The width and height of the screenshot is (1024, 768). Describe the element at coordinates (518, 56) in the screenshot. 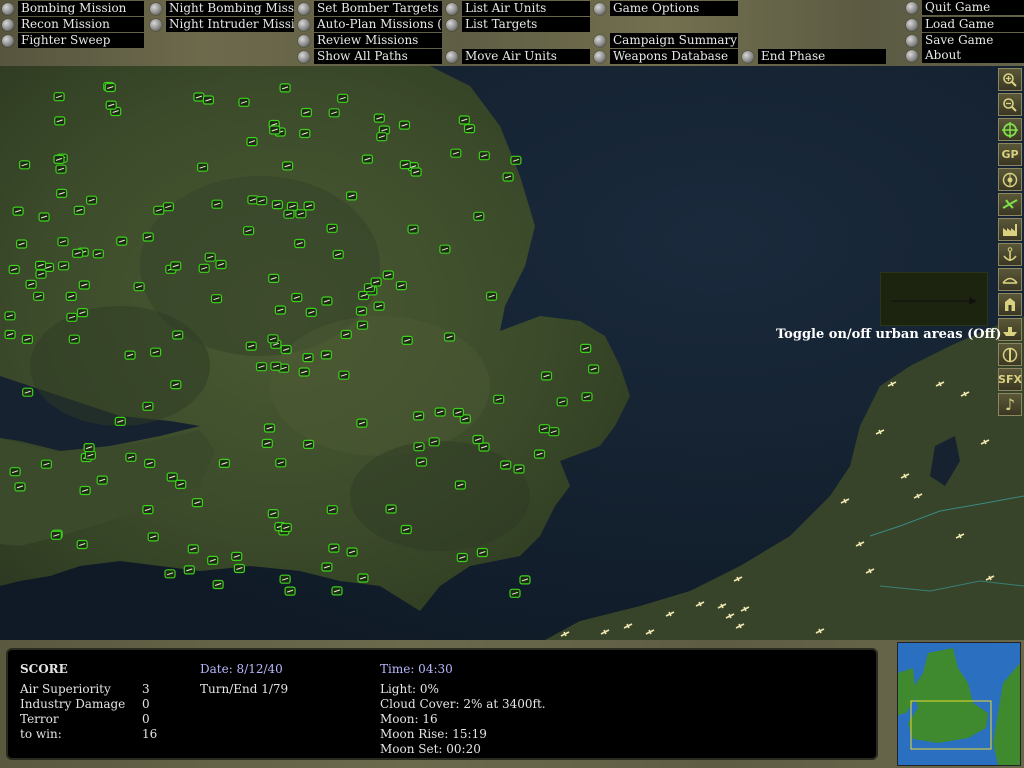

I see `menu-move-air-units: Move Air Units` at that location.